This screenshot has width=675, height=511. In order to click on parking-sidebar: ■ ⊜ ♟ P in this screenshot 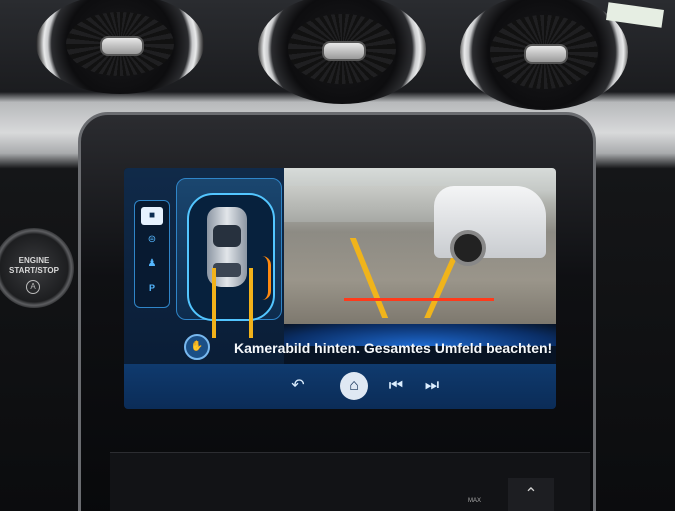, I will do `click(152, 254)`.